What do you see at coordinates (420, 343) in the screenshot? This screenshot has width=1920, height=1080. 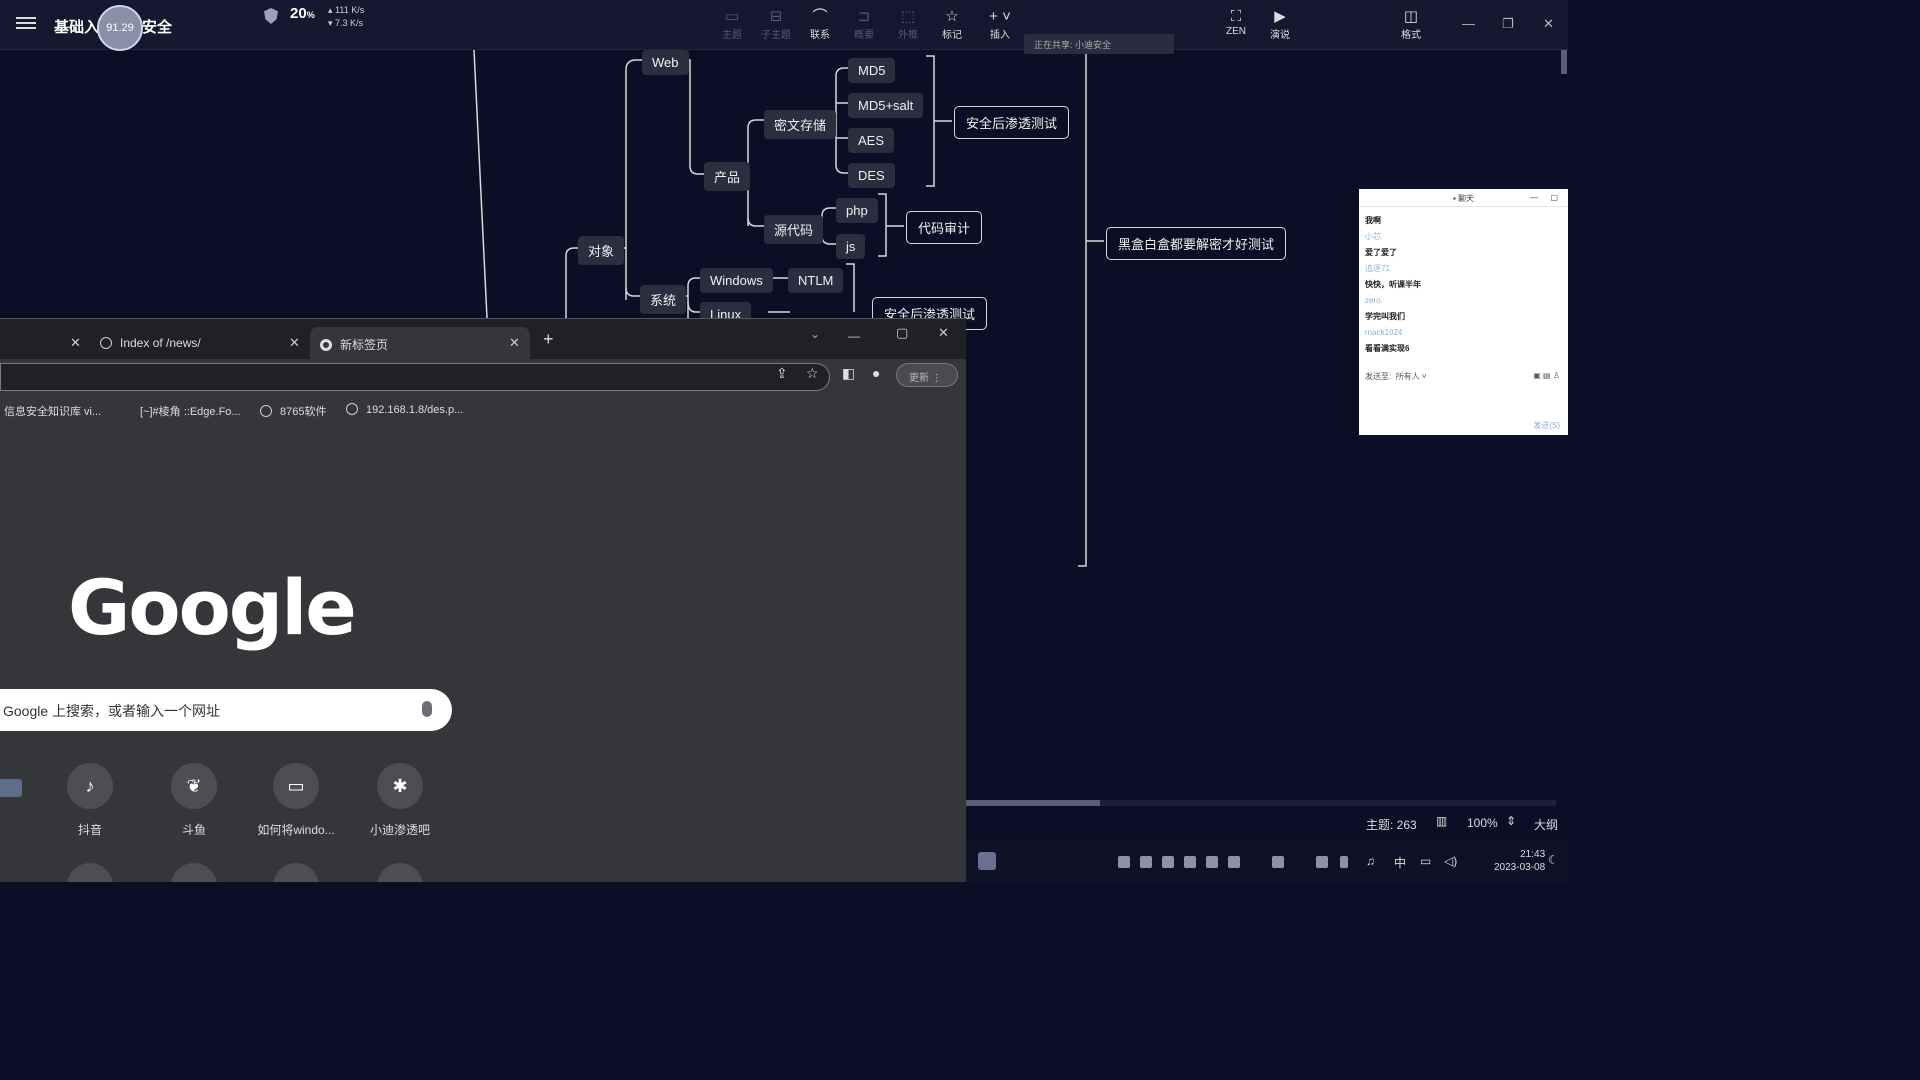 I see `tab-new-tab: 新标签页 ✕` at bounding box center [420, 343].